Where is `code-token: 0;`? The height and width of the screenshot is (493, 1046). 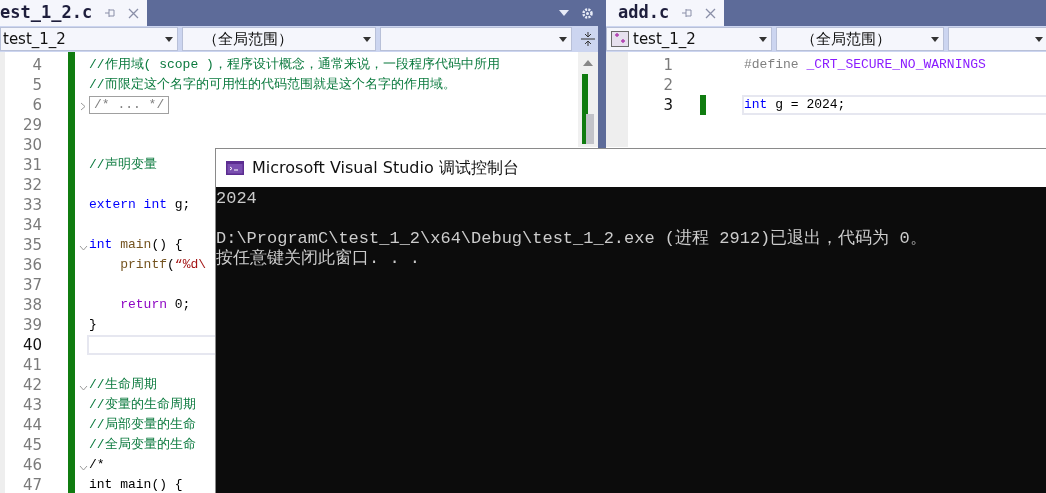
code-token: 0; is located at coordinates (182, 305).